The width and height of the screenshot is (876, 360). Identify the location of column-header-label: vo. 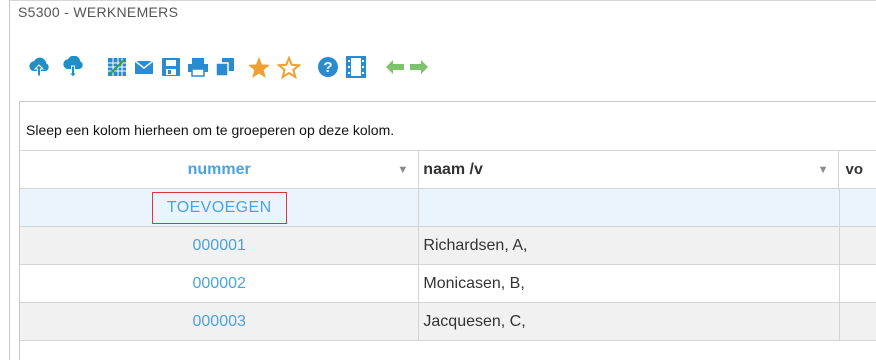
(854, 169).